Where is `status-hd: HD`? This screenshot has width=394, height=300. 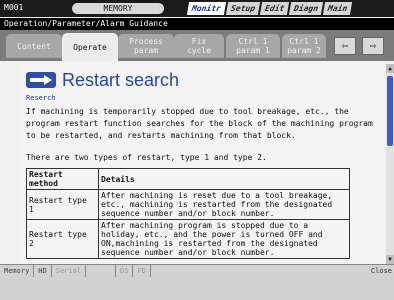 status-hd: HD is located at coordinates (43, 271).